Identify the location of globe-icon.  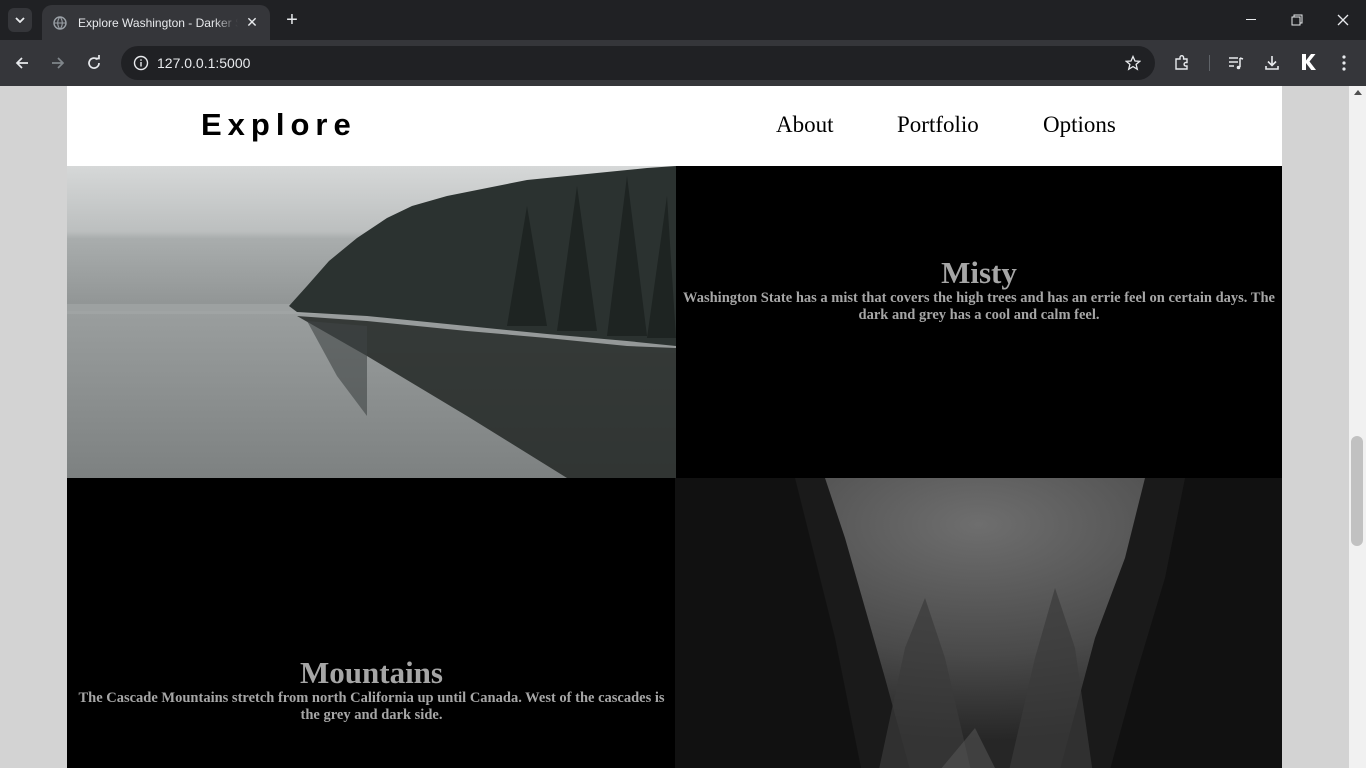
(60, 23).